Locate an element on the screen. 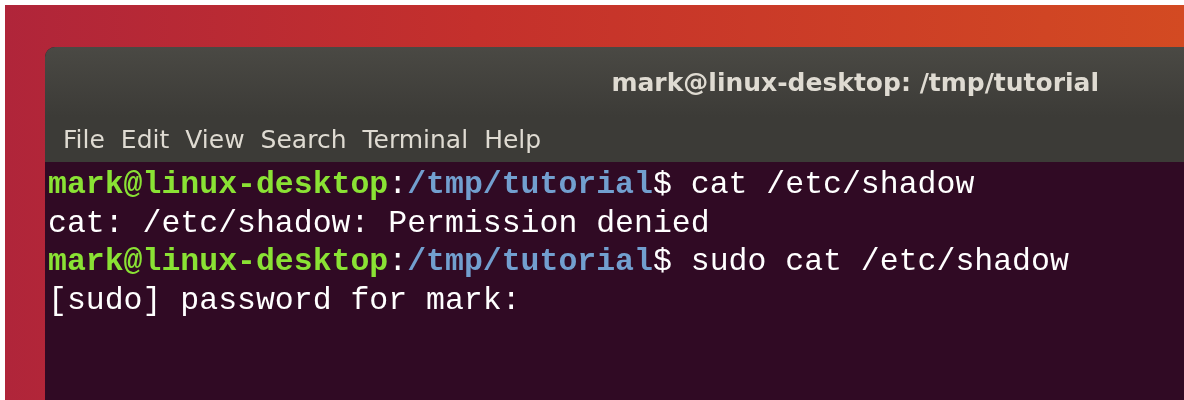 The height and width of the screenshot is (400, 1184). command-line: mark@linux-desktop:/tmp/tutorial$ cat /etc/shadow is located at coordinates (512, 185).